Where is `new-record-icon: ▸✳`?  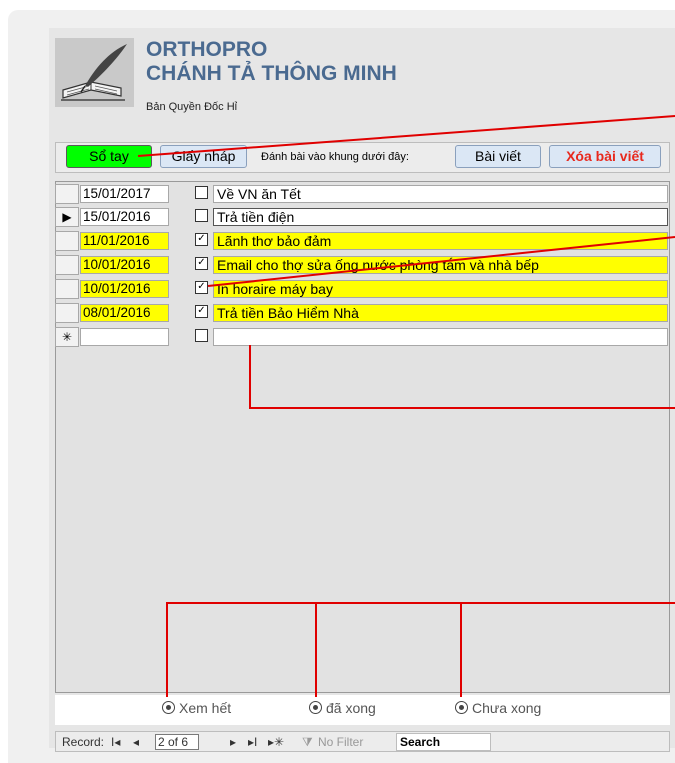
new-record-icon: ▸✳ is located at coordinates (276, 742).